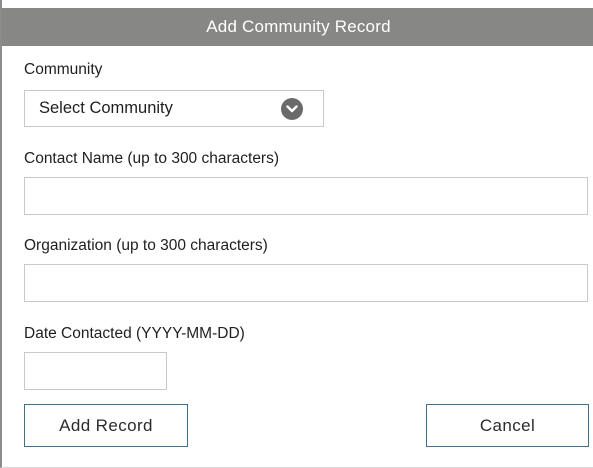 The height and width of the screenshot is (468, 593). I want to click on cancel-button: Cancel, so click(507, 425).